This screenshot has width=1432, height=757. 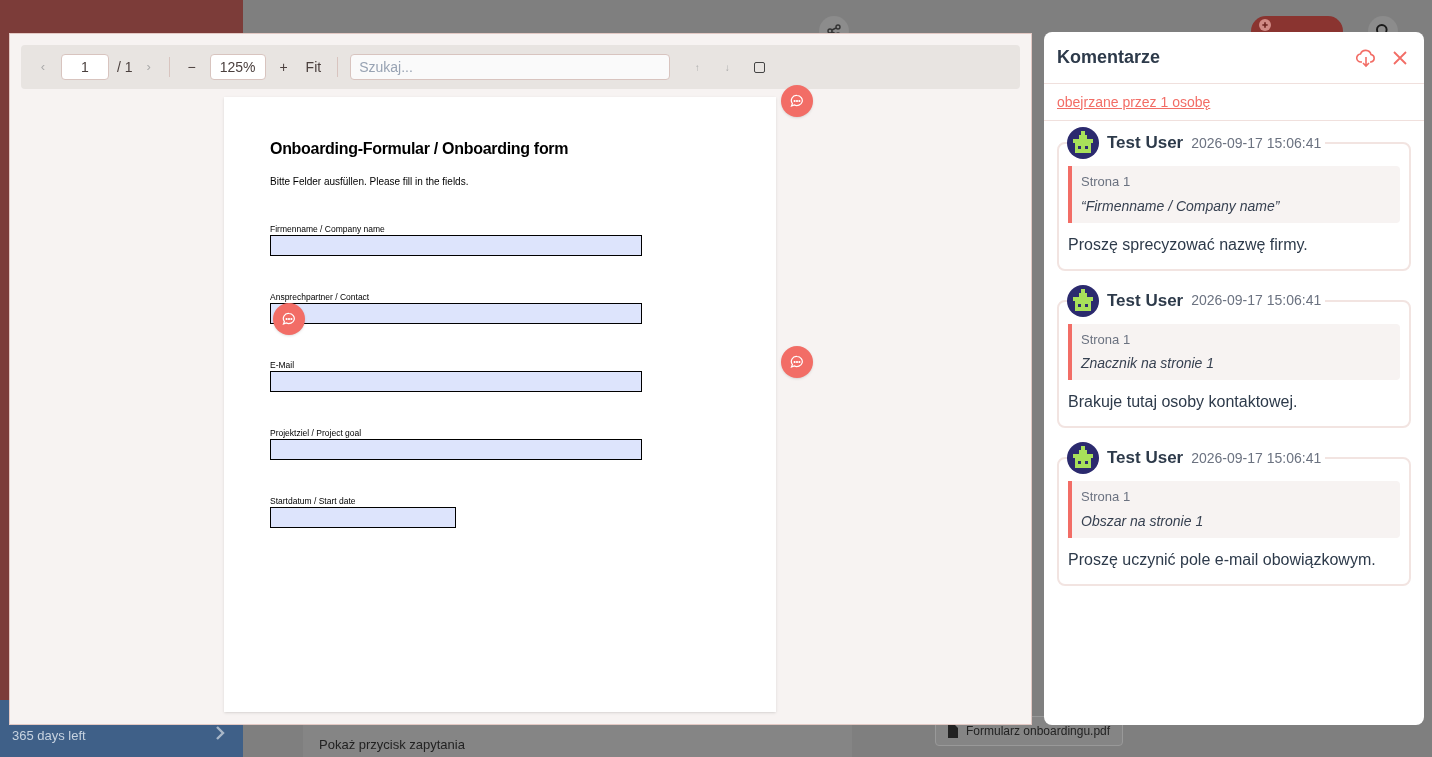 I want to click on document-title: Onboarding-Formular / Onboarding form, so click(x=420, y=149).